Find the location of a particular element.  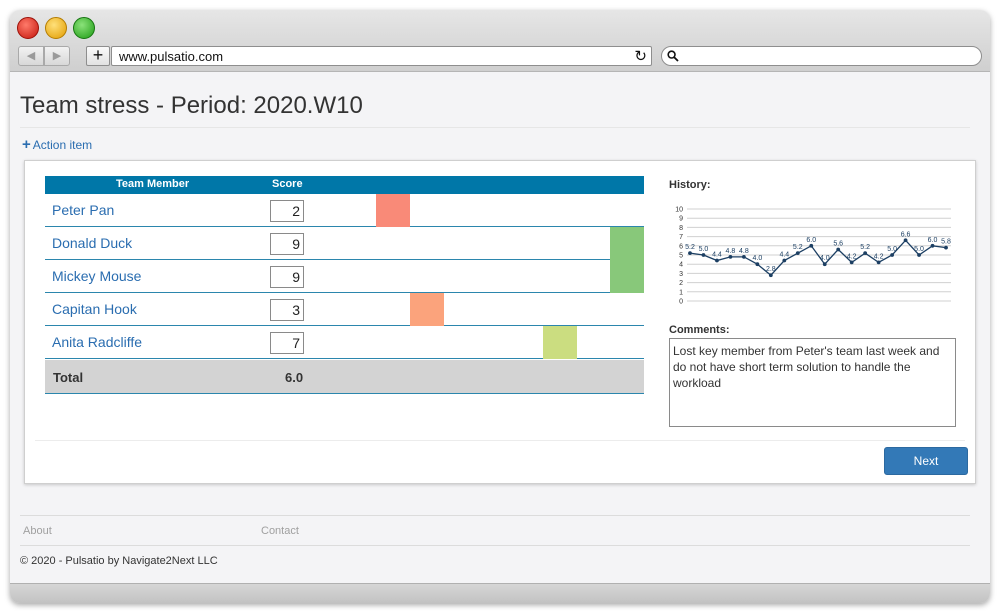

action-item-label: Action item is located at coordinates (62, 145).